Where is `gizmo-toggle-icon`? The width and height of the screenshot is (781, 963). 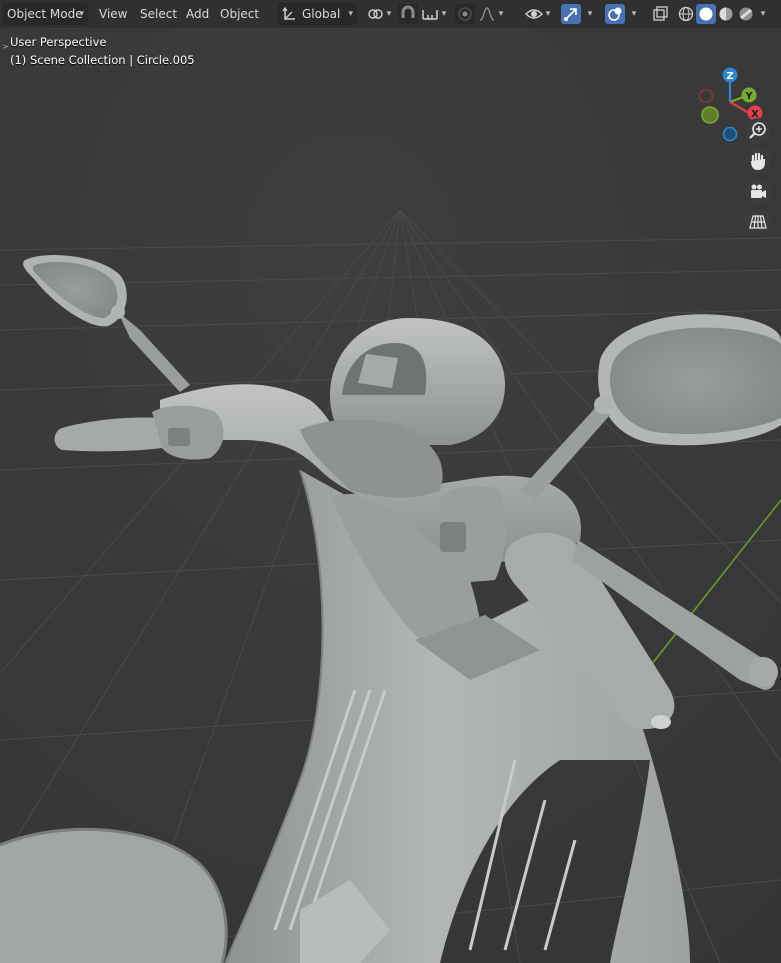
gizmo-toggle-icon is located at coordinates (571, 14).